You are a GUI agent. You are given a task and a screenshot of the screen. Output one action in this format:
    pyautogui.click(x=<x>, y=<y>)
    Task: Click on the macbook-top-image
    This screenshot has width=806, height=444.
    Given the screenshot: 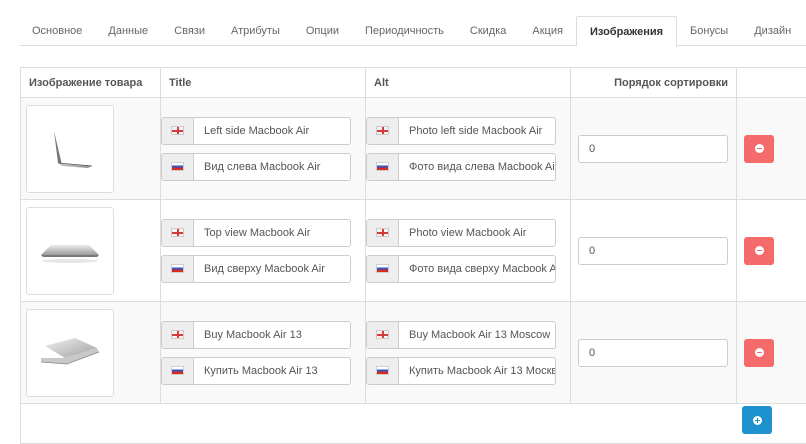 What is the action you would take?
    pyautogui.click(x=70, y=251)
    